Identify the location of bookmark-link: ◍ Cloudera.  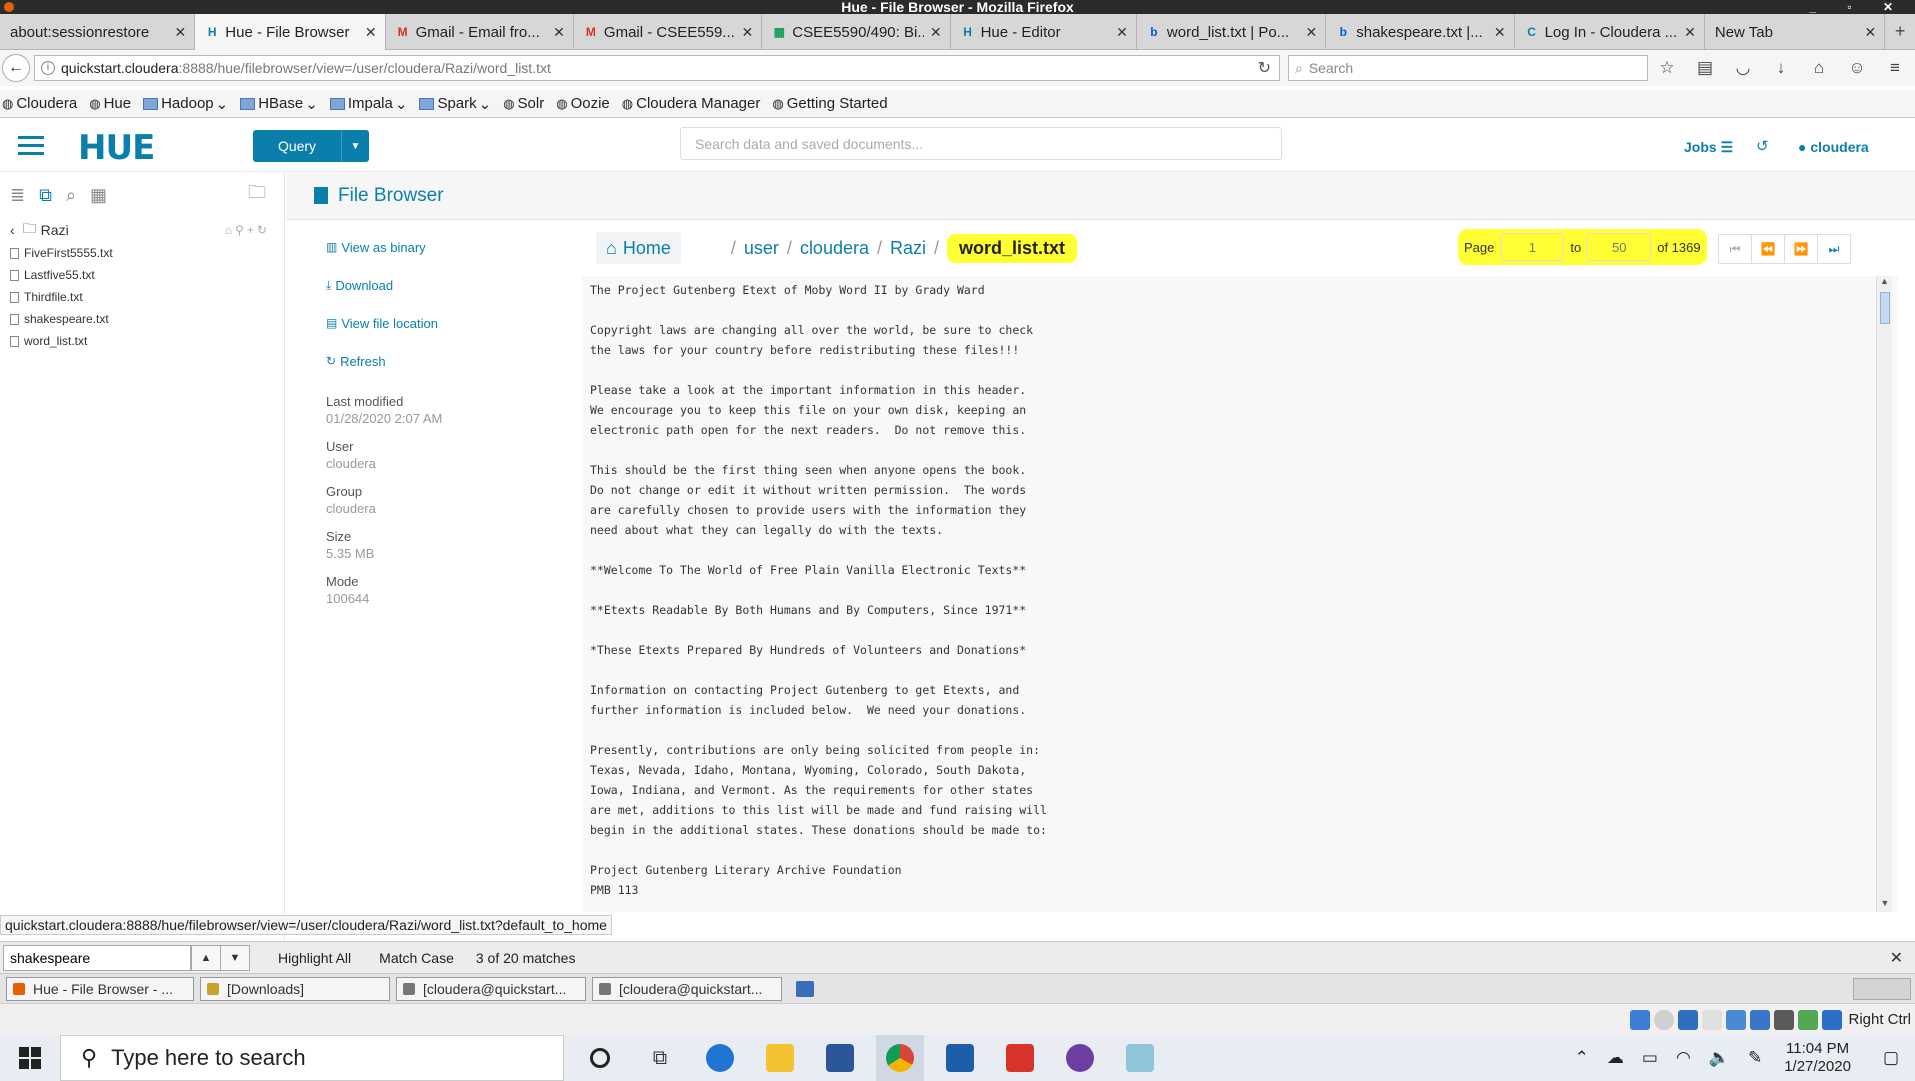
(39, 103).